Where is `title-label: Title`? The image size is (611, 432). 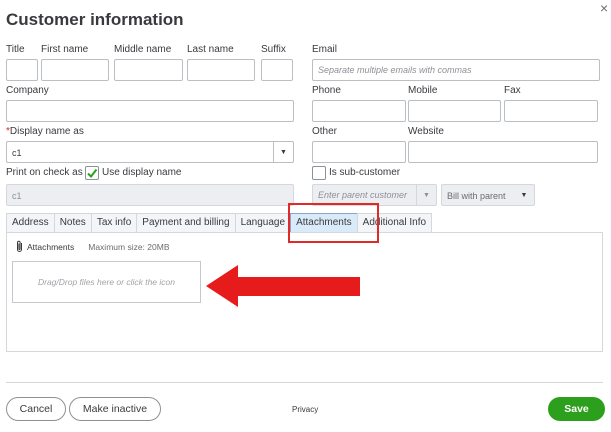
title-label: Title is located at coordinates (15, 49).